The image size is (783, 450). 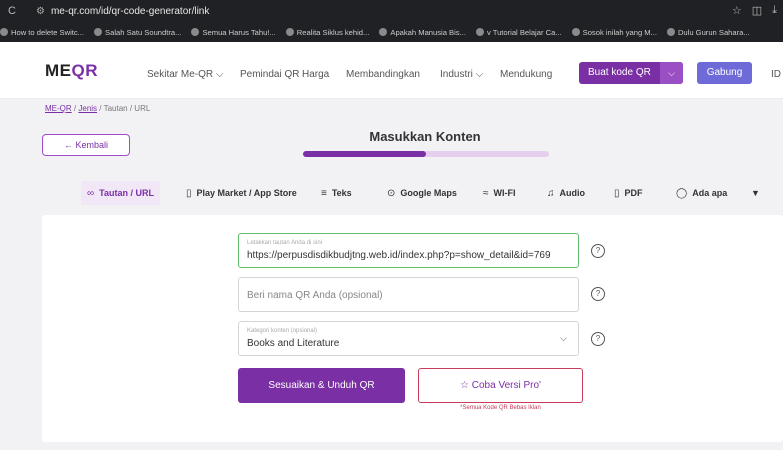 What do you see at coordinates (619, 72) in the screenshot?
I see `make-qr-label: Buat kode QR` at bounding box center [619, 72].